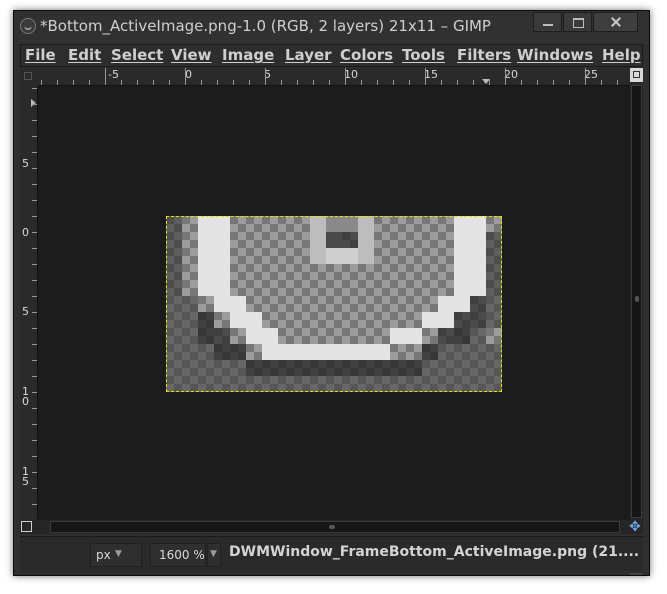 This screenshot has height=594, width=667. Describe the element at coordinates (191, 55) in the screenshot. I see `menu-view: View` at that location.